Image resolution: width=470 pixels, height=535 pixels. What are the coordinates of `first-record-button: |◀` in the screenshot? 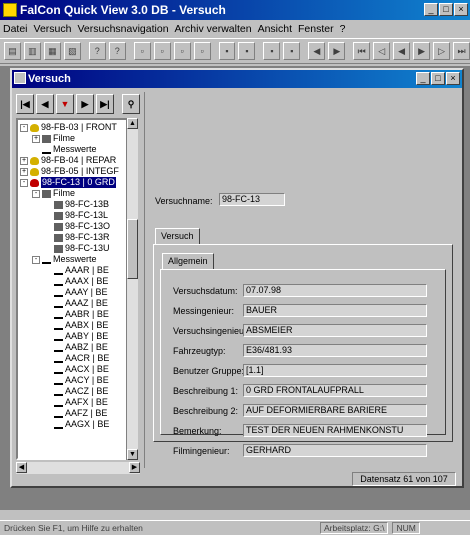 It's located at (25, 104).